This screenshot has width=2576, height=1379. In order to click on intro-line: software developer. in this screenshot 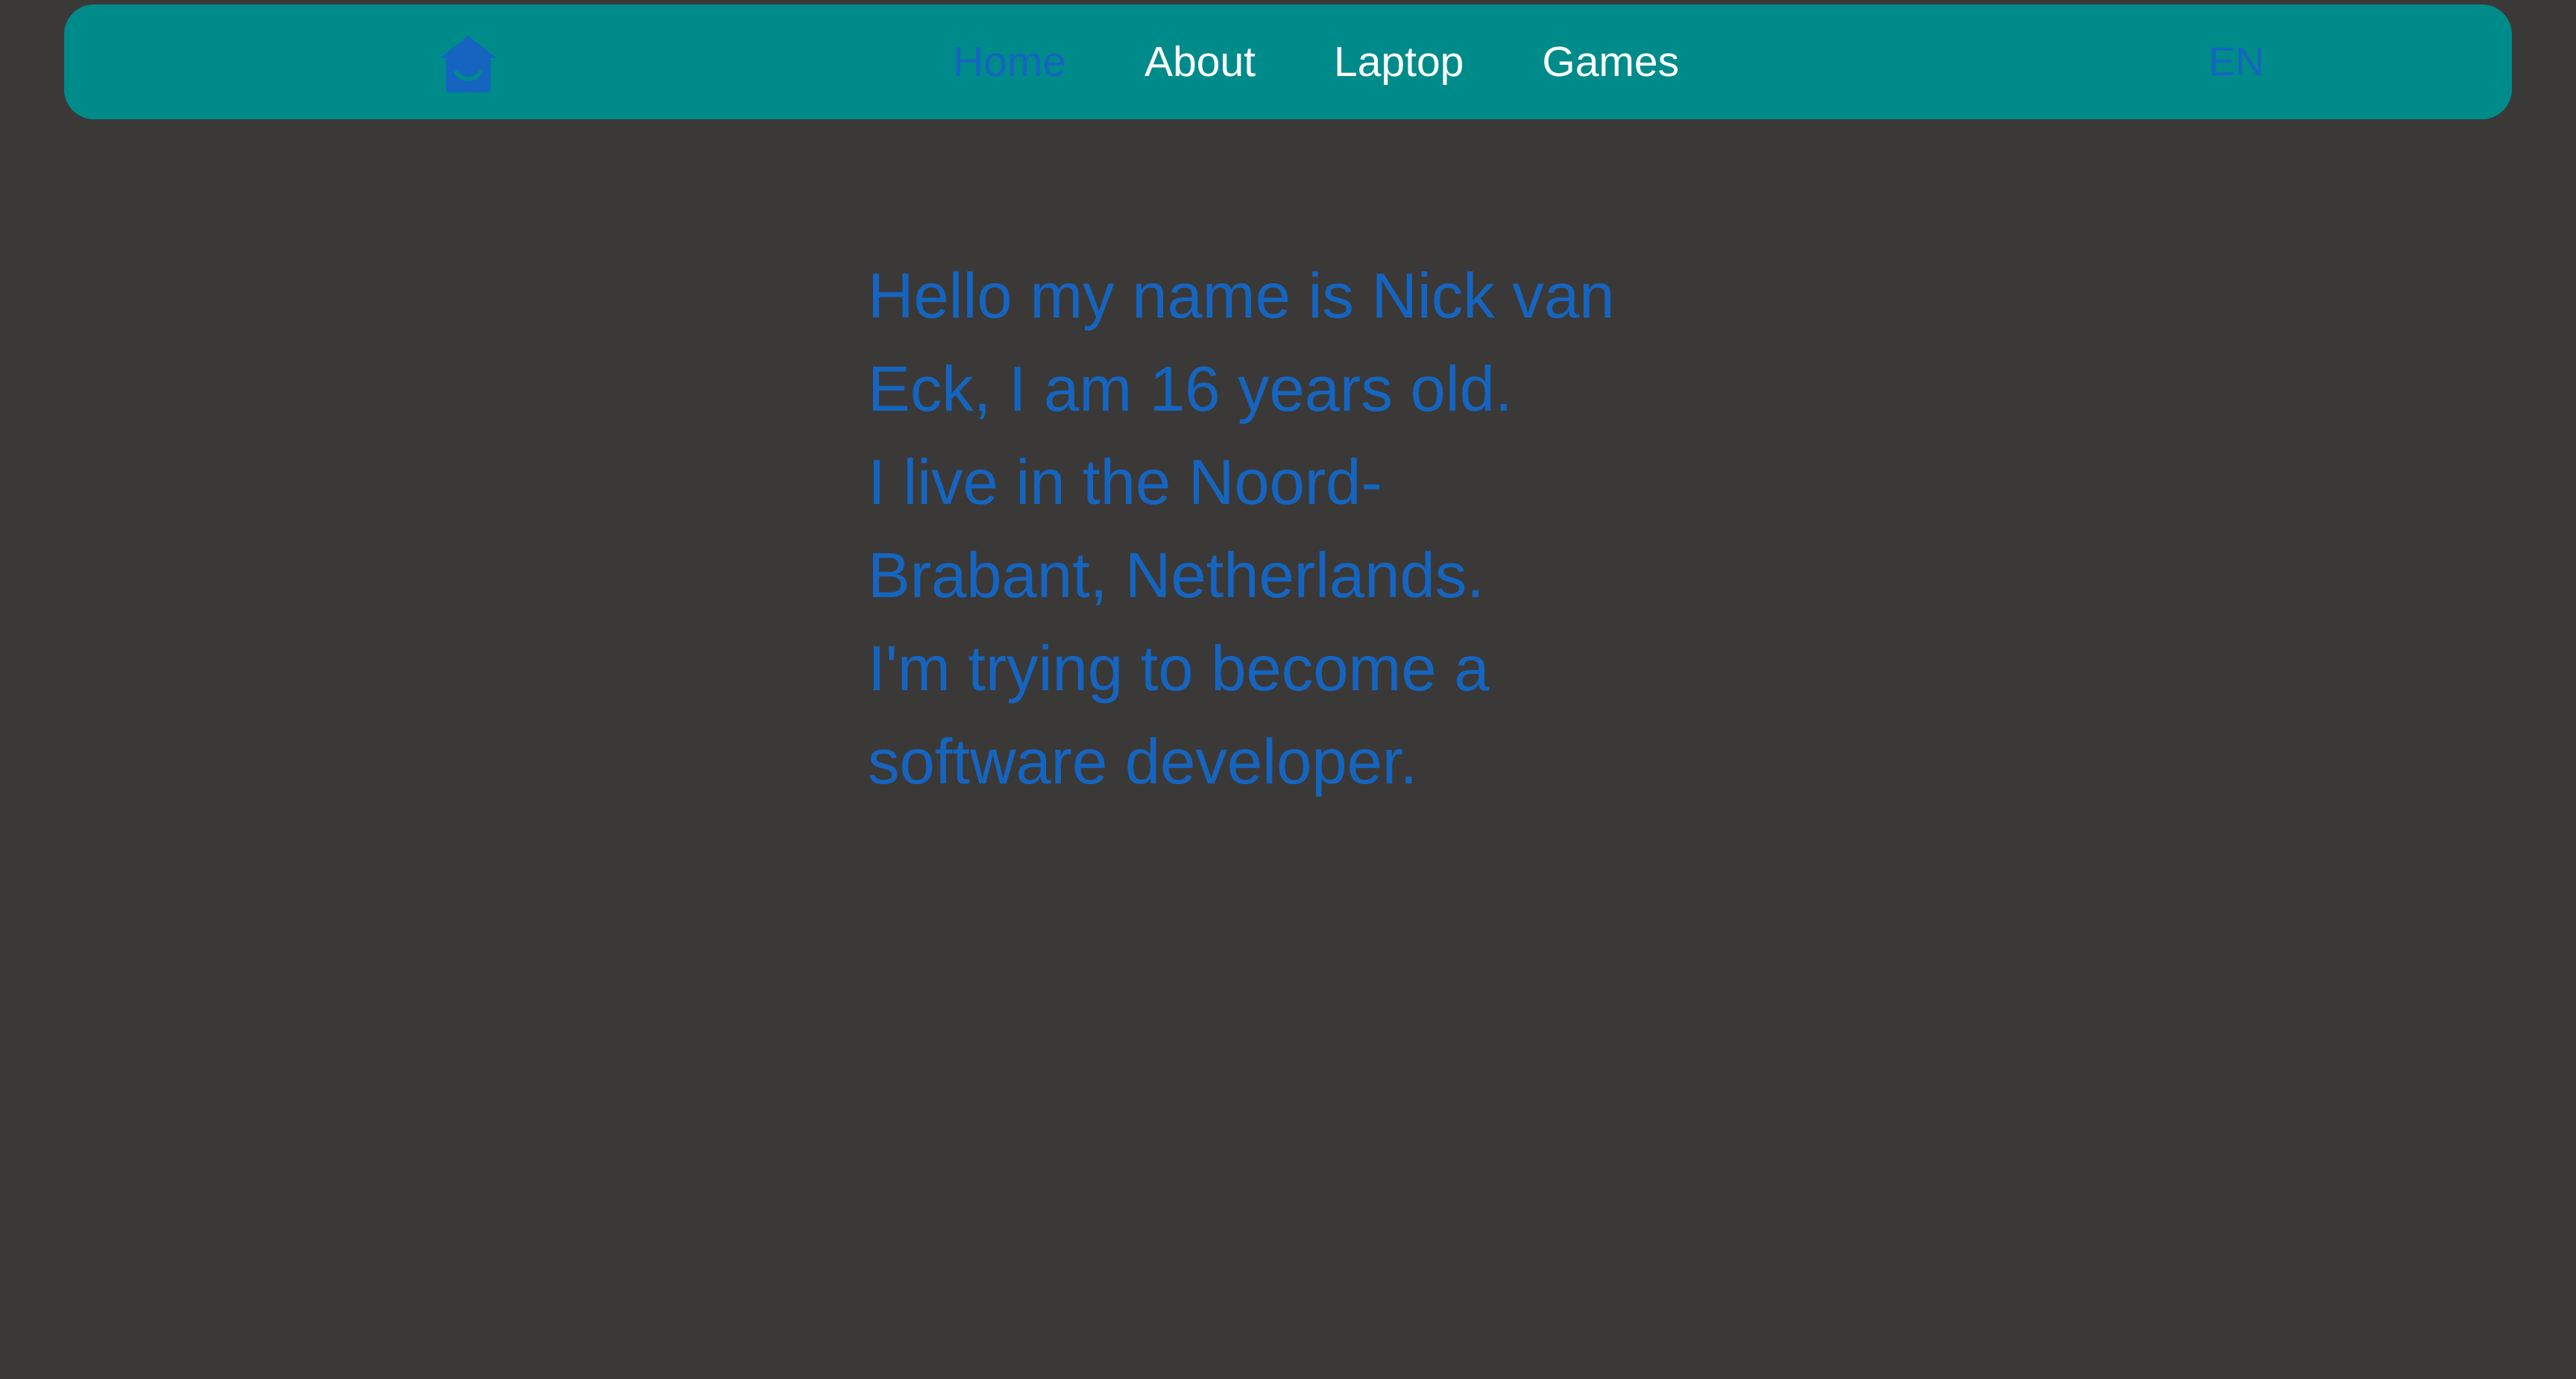, I will do `click(1143, 762)`.